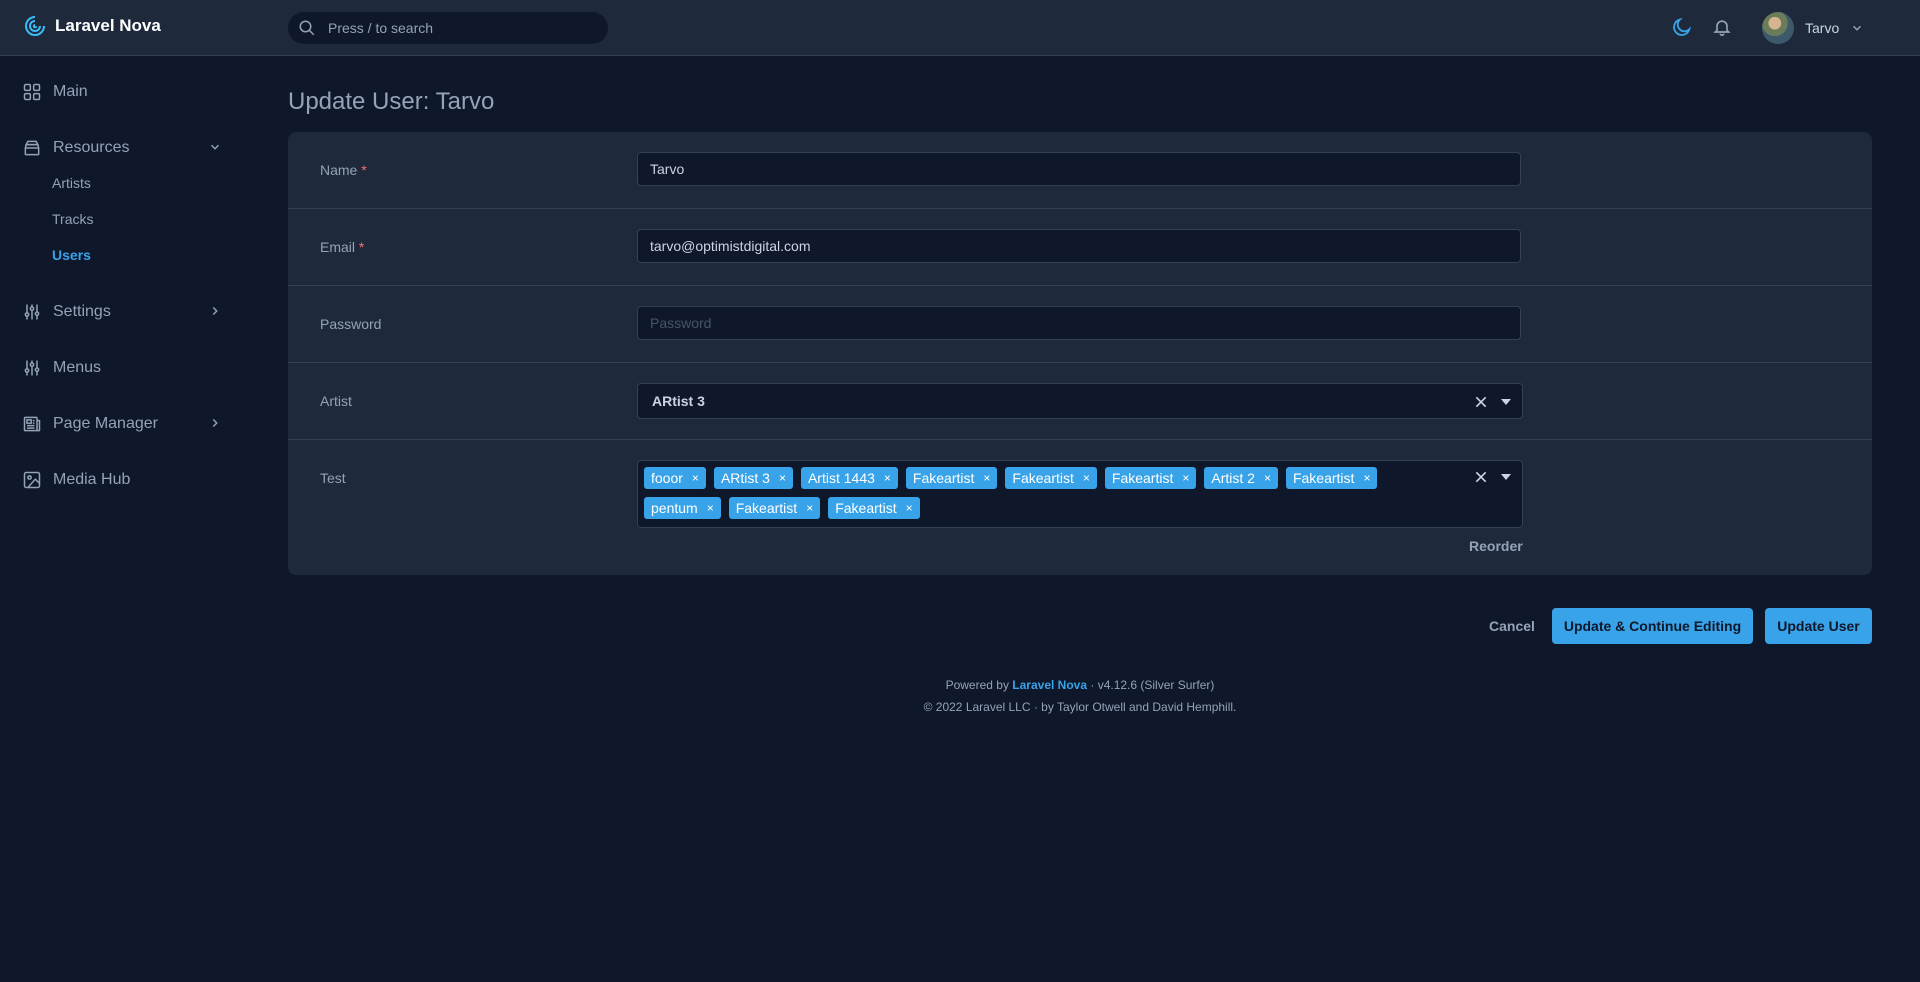 This screenshot has height=982, width=1920. I want to click on tag-chip: fooor ×, so click(675, 478).